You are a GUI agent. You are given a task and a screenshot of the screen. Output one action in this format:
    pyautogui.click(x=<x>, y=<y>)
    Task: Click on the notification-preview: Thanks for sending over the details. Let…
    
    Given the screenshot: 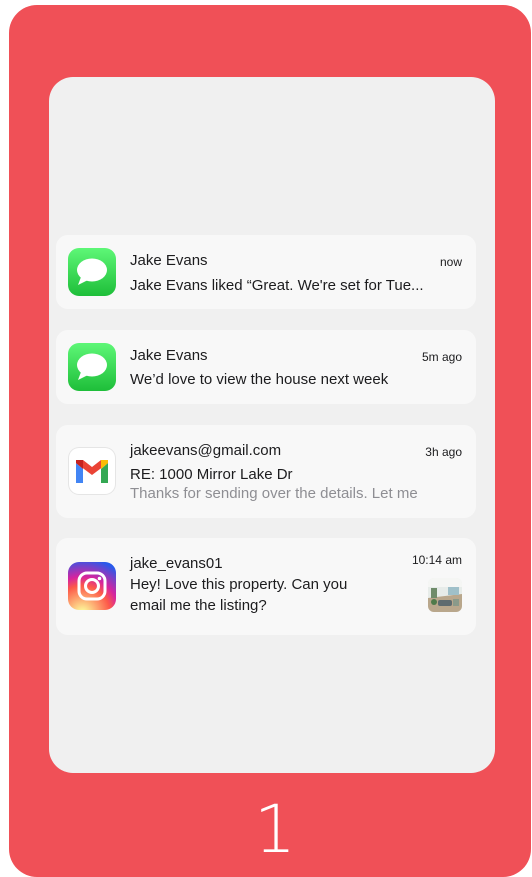 What is the action you would take?
    pyautogui.click(x=274, y=493)
    